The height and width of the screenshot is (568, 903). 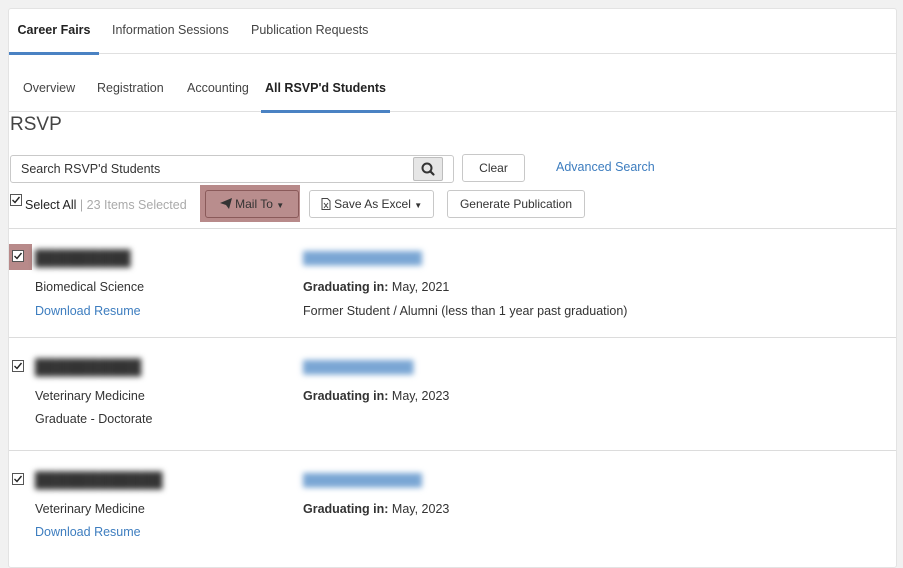 I want to click on tab-label: All RSVP'd Students, so click(x=325, y=88).